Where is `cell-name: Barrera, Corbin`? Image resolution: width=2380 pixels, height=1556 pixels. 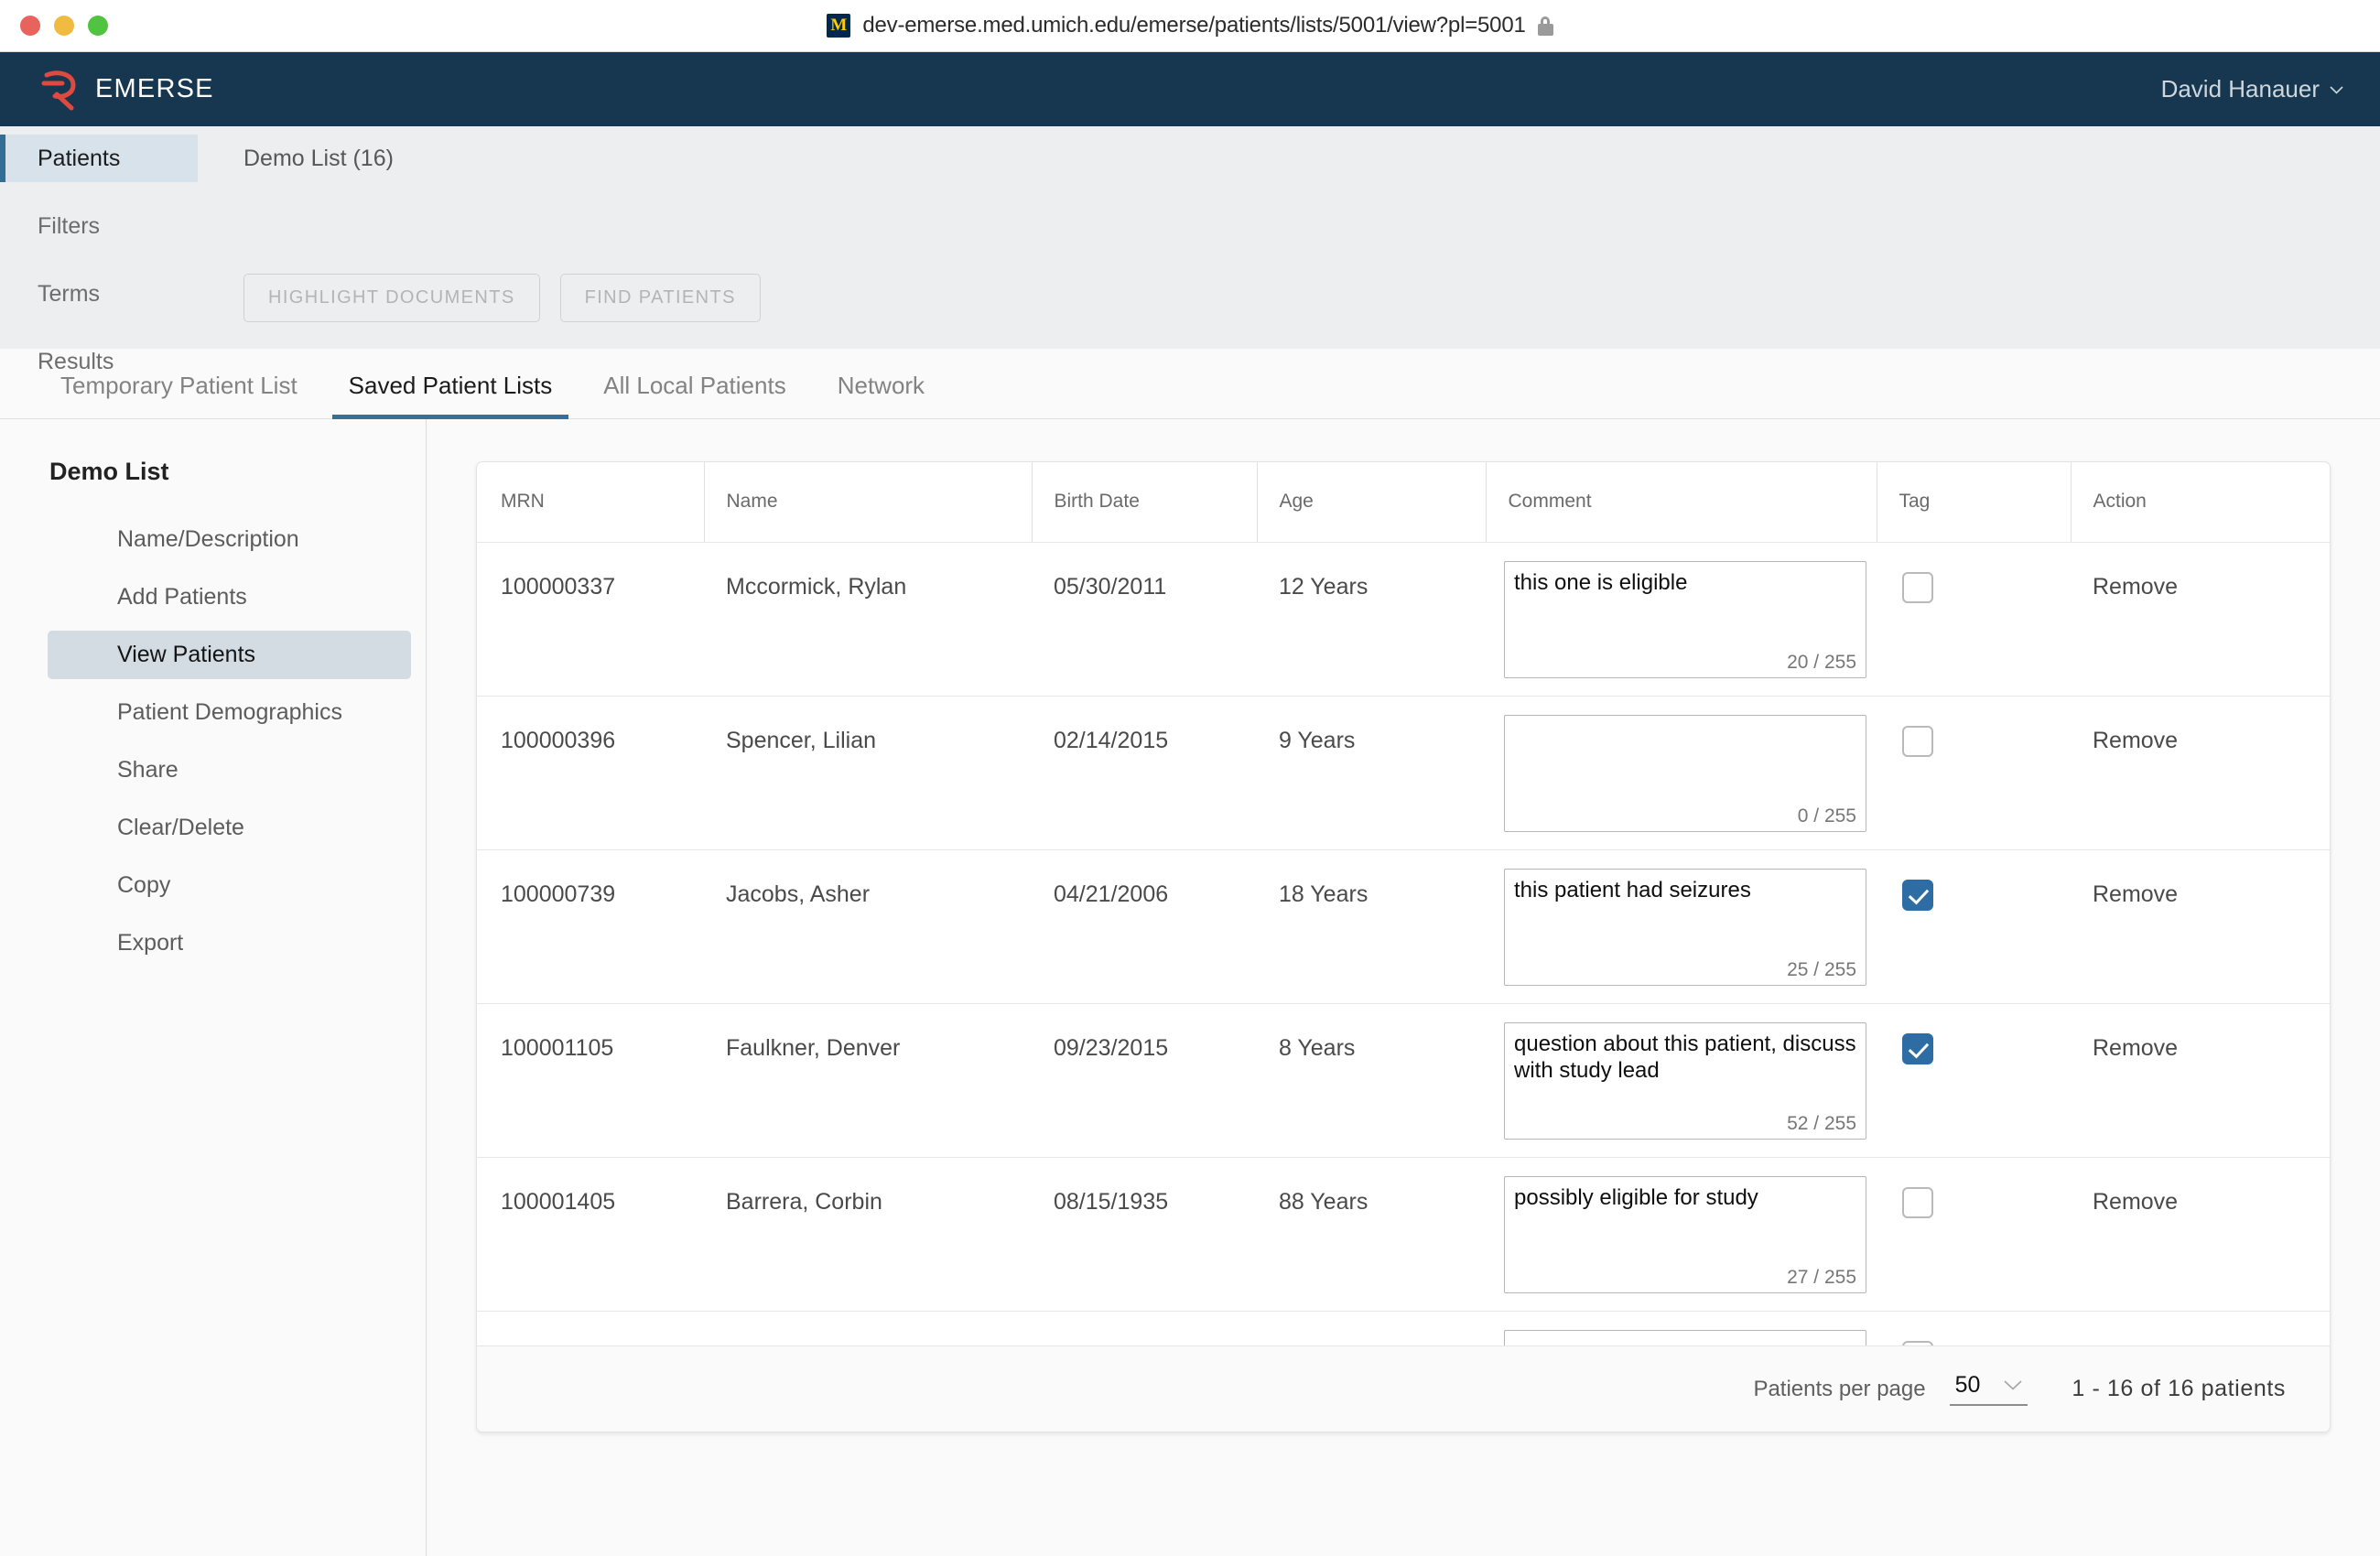 cell-name: Barrera, Corbin is located at coordinates (868, 1234).